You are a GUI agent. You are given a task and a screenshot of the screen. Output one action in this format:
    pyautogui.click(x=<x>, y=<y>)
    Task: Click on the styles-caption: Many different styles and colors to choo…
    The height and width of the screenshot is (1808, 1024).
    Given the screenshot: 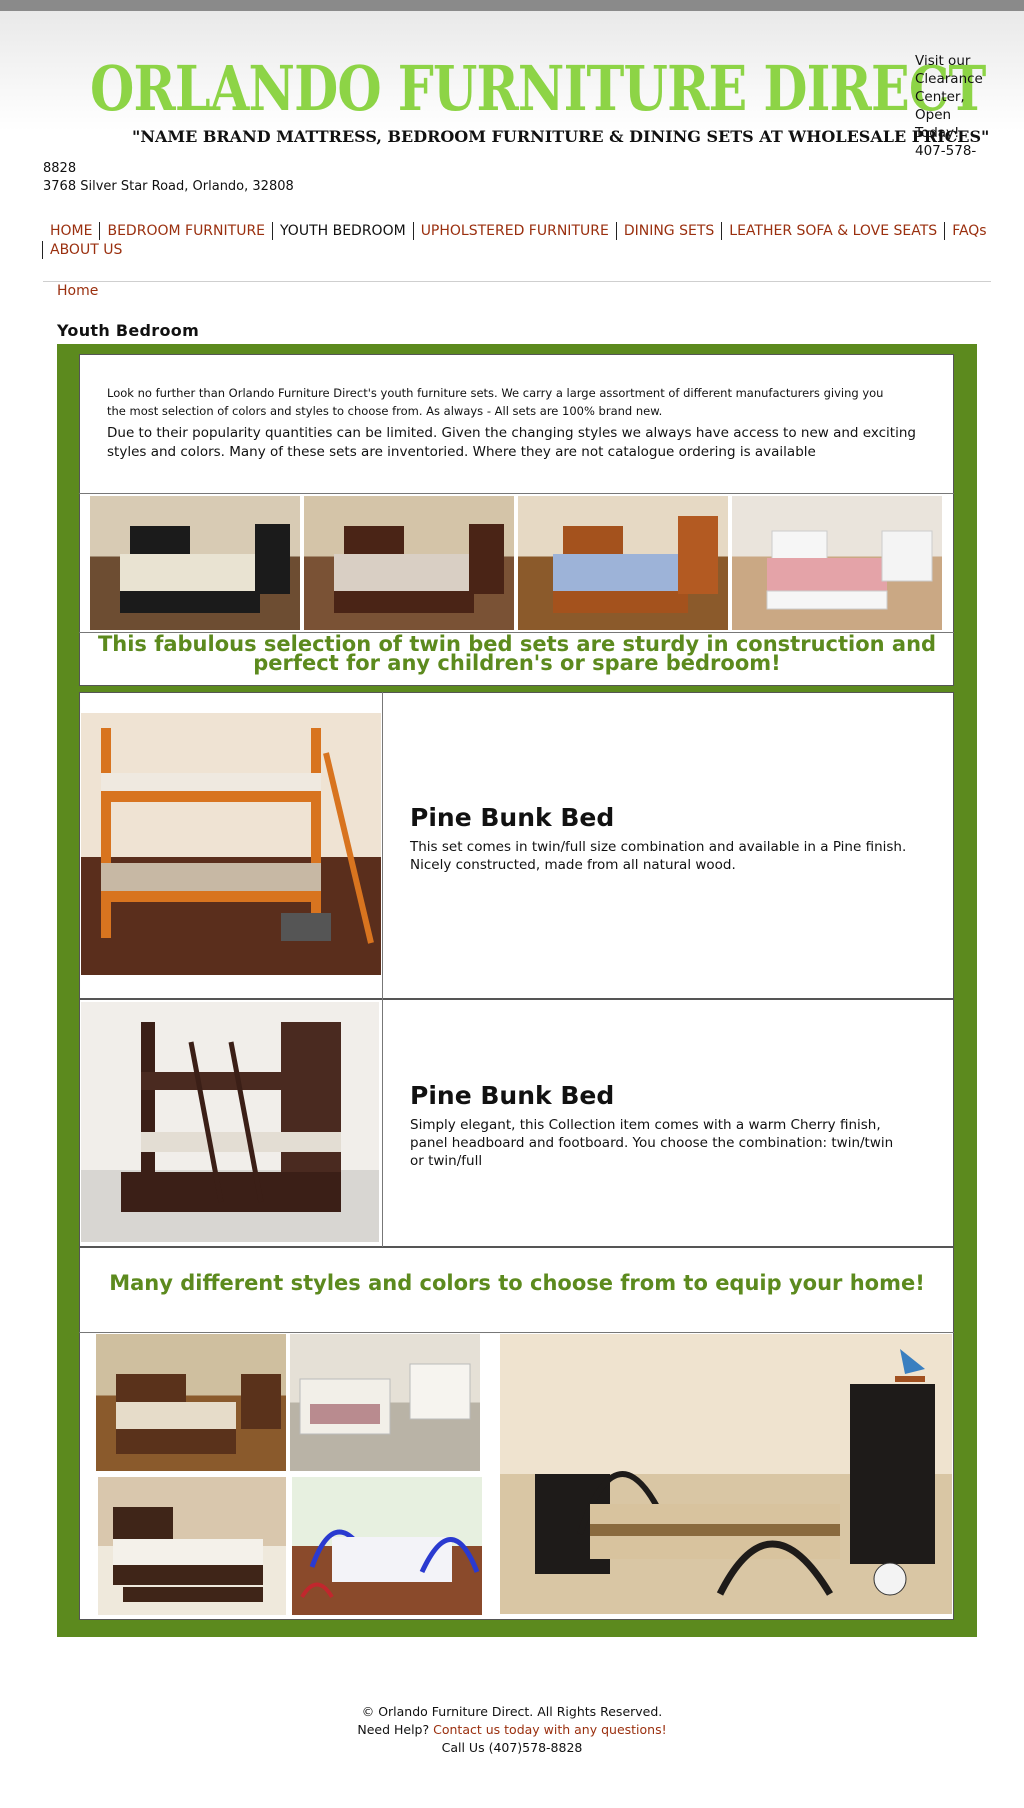 What is the action you would take?
    pyautogui.click(x=517, y=1283)
    